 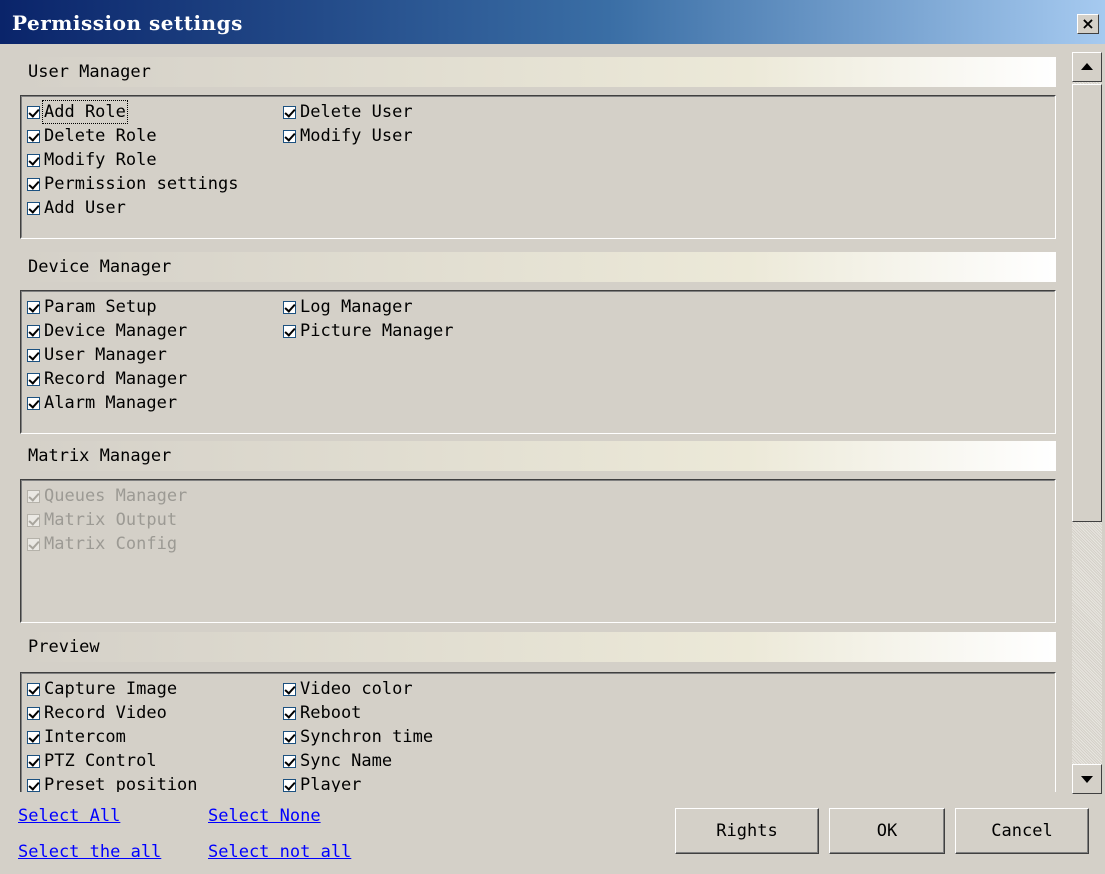 I want to click on select-all-link: Select All, so click(x=69, y=816).